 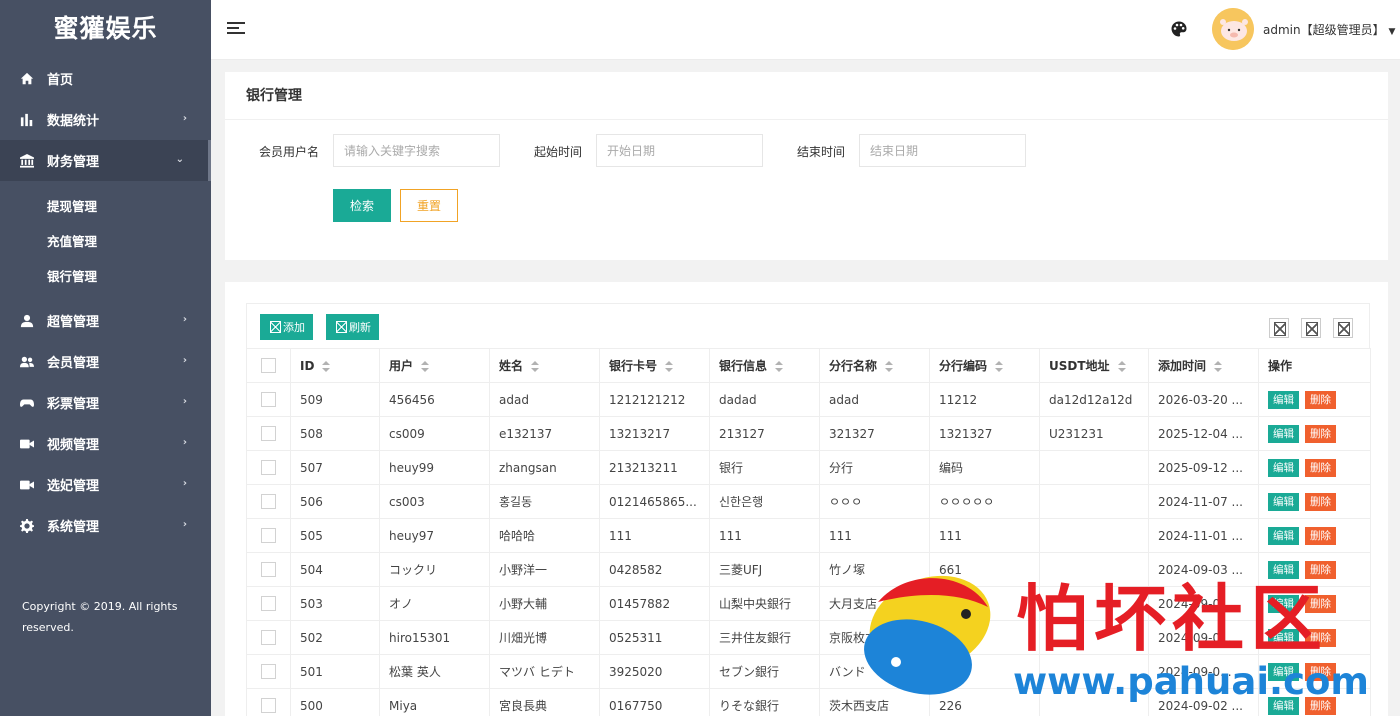 What do you see at coordinates (764, 569) in the screenshot?
I see `cell-bank: 三菱UFJ` at bounding box center [764, 569].